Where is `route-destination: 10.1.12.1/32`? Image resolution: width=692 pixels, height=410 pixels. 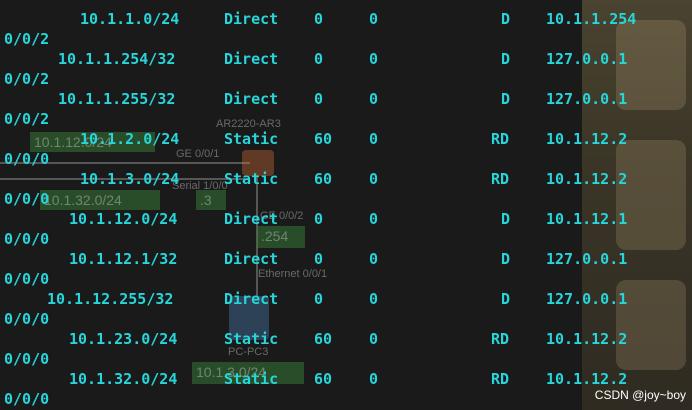
route-destination: 10.1.12.1/32 is located at coordinates (123, 259).